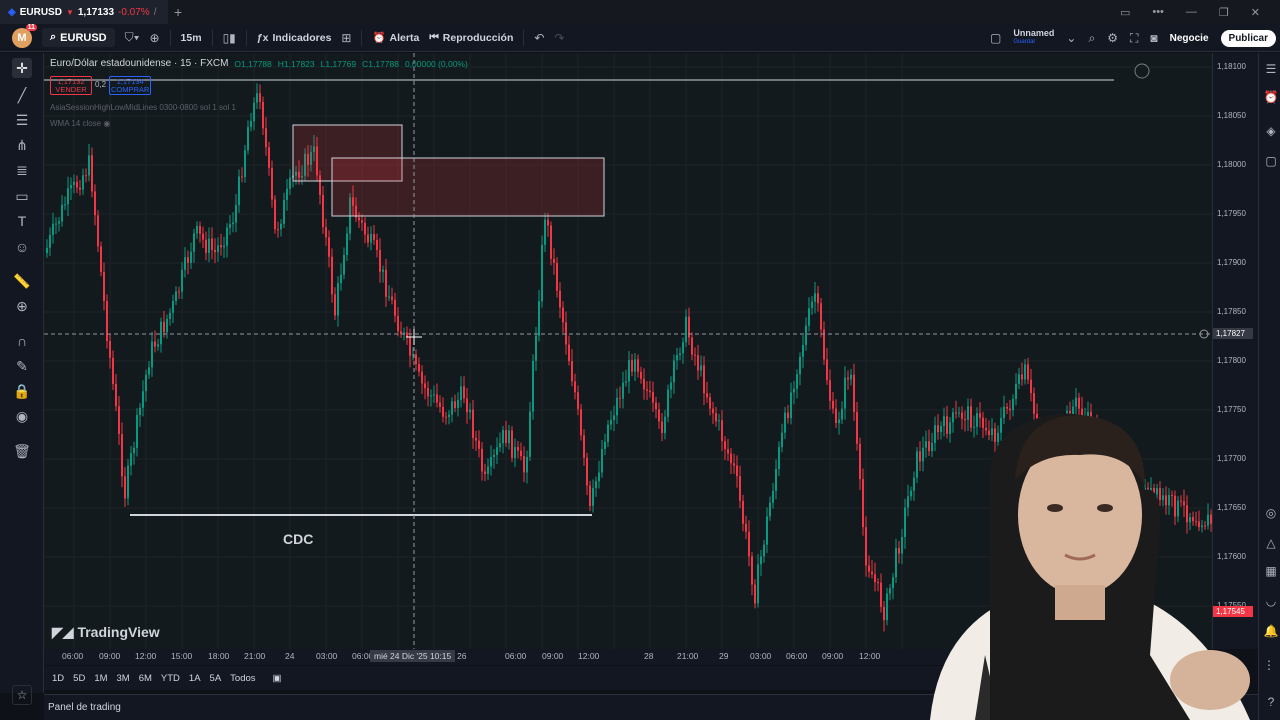 This screenshot has width=1280, height=720. I want to click on range-button-3m: 3M, so click(123, 678).